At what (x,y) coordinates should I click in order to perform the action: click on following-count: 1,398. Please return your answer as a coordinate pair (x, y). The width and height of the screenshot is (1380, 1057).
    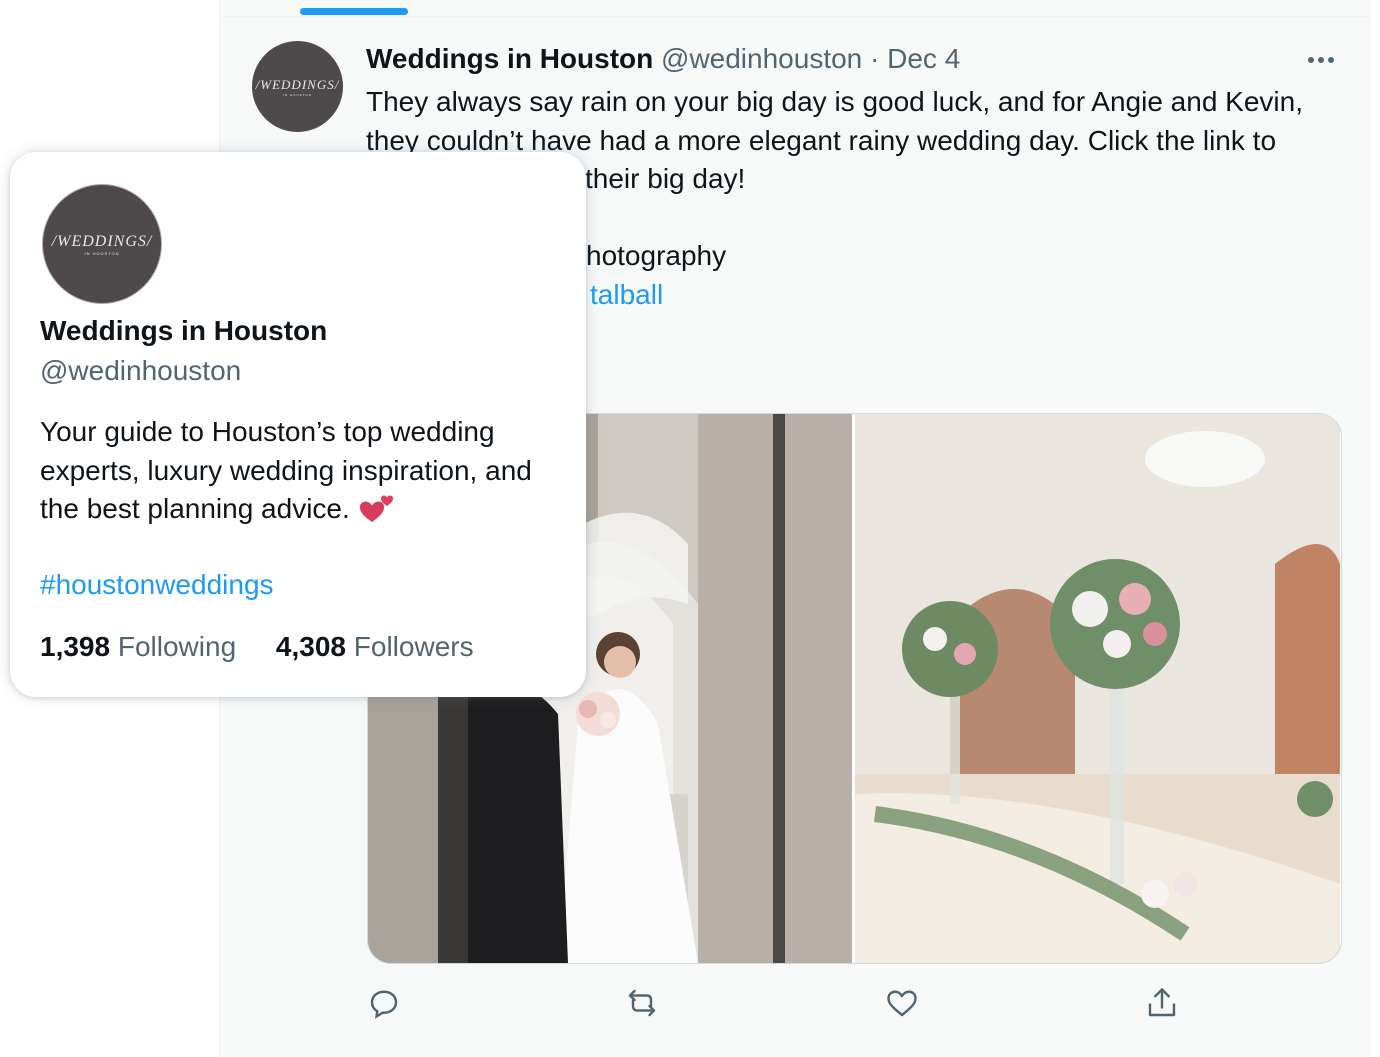
    Looking at the image, I should click on (75, 646).